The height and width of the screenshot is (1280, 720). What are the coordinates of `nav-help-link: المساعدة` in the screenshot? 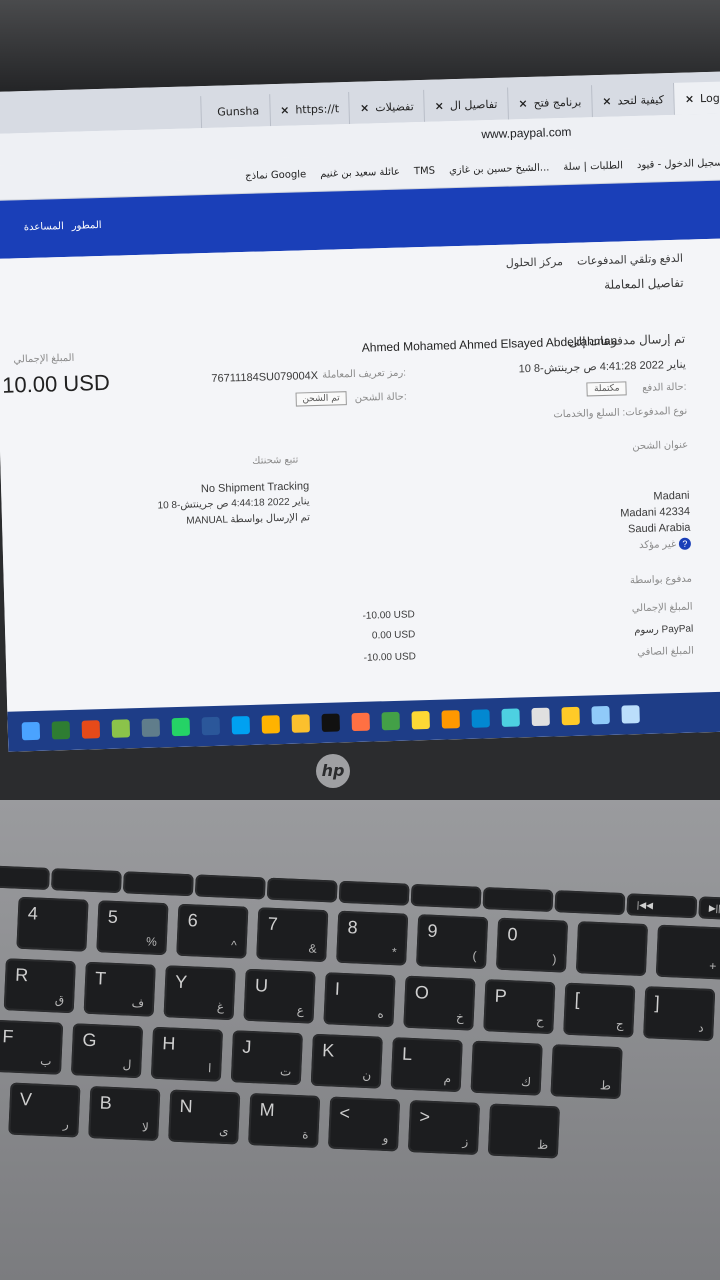 It's located at (44, 227).